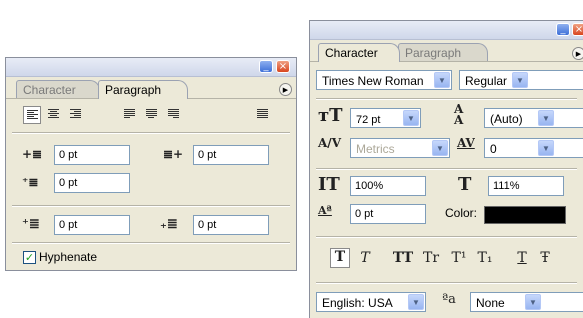 This screenshot has width=583, height=318. What do you see at coordinates (330, 115) in the screenshot?
I see `font-size-icon: ᴛT` at bounding box center [330, 115].